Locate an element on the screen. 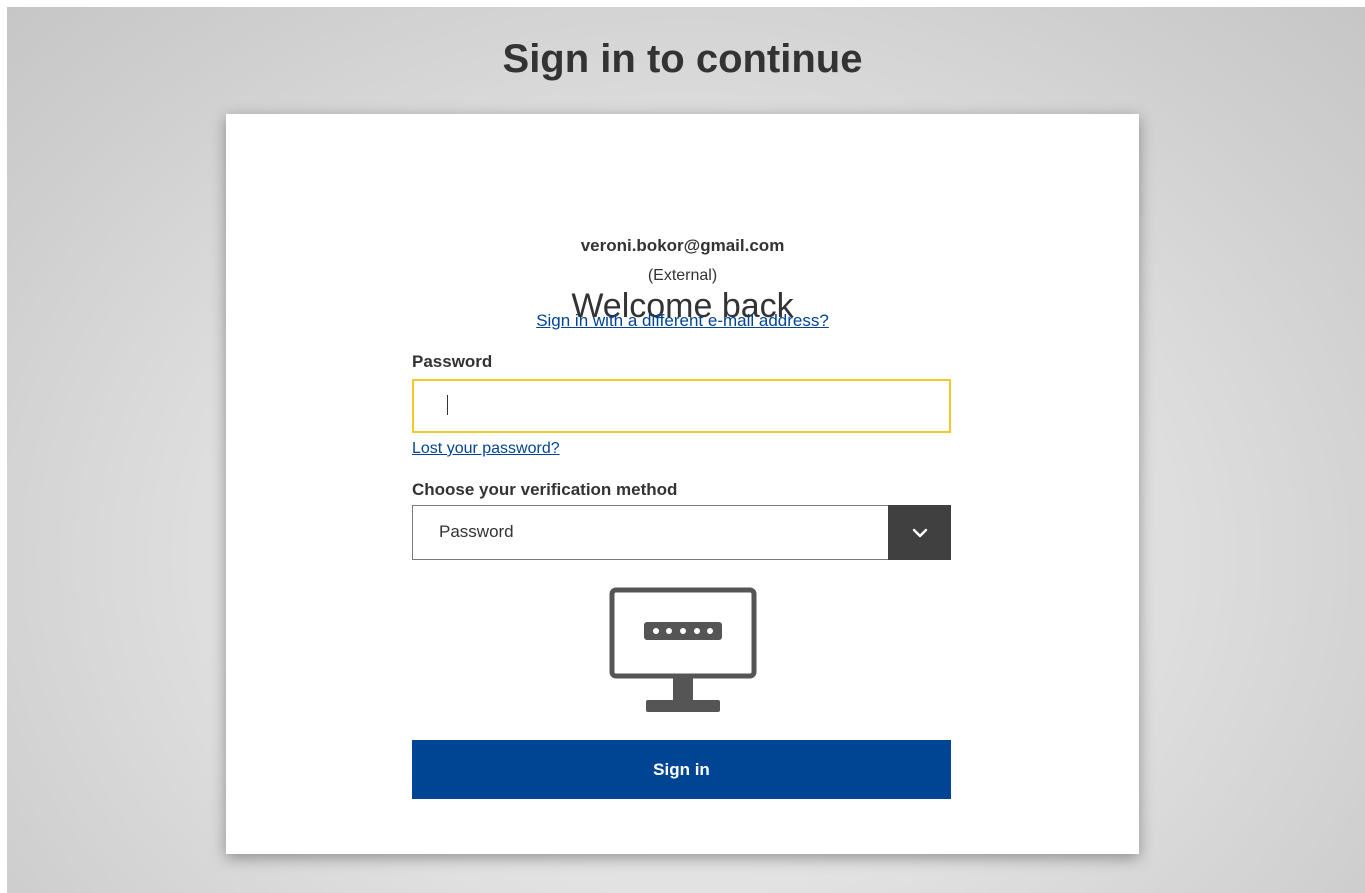 This screenshot has height=893, width=1365. different-email-link-container: Sign in with a different e-mail address? is located at coordinates (682, 321).